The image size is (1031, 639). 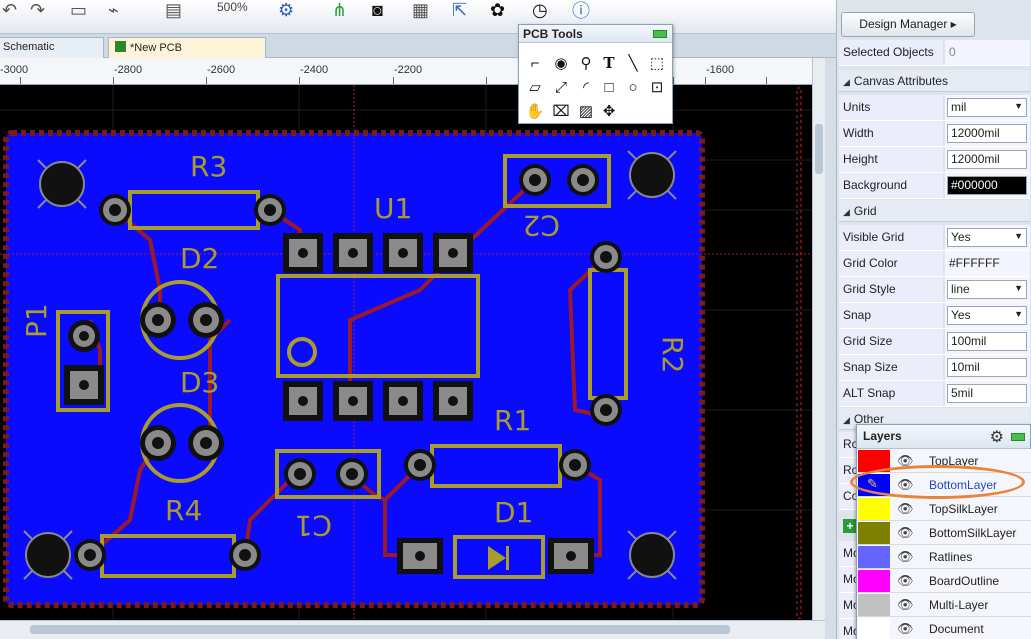 I want to click on property-cell: line, so click(x=987, y=289).